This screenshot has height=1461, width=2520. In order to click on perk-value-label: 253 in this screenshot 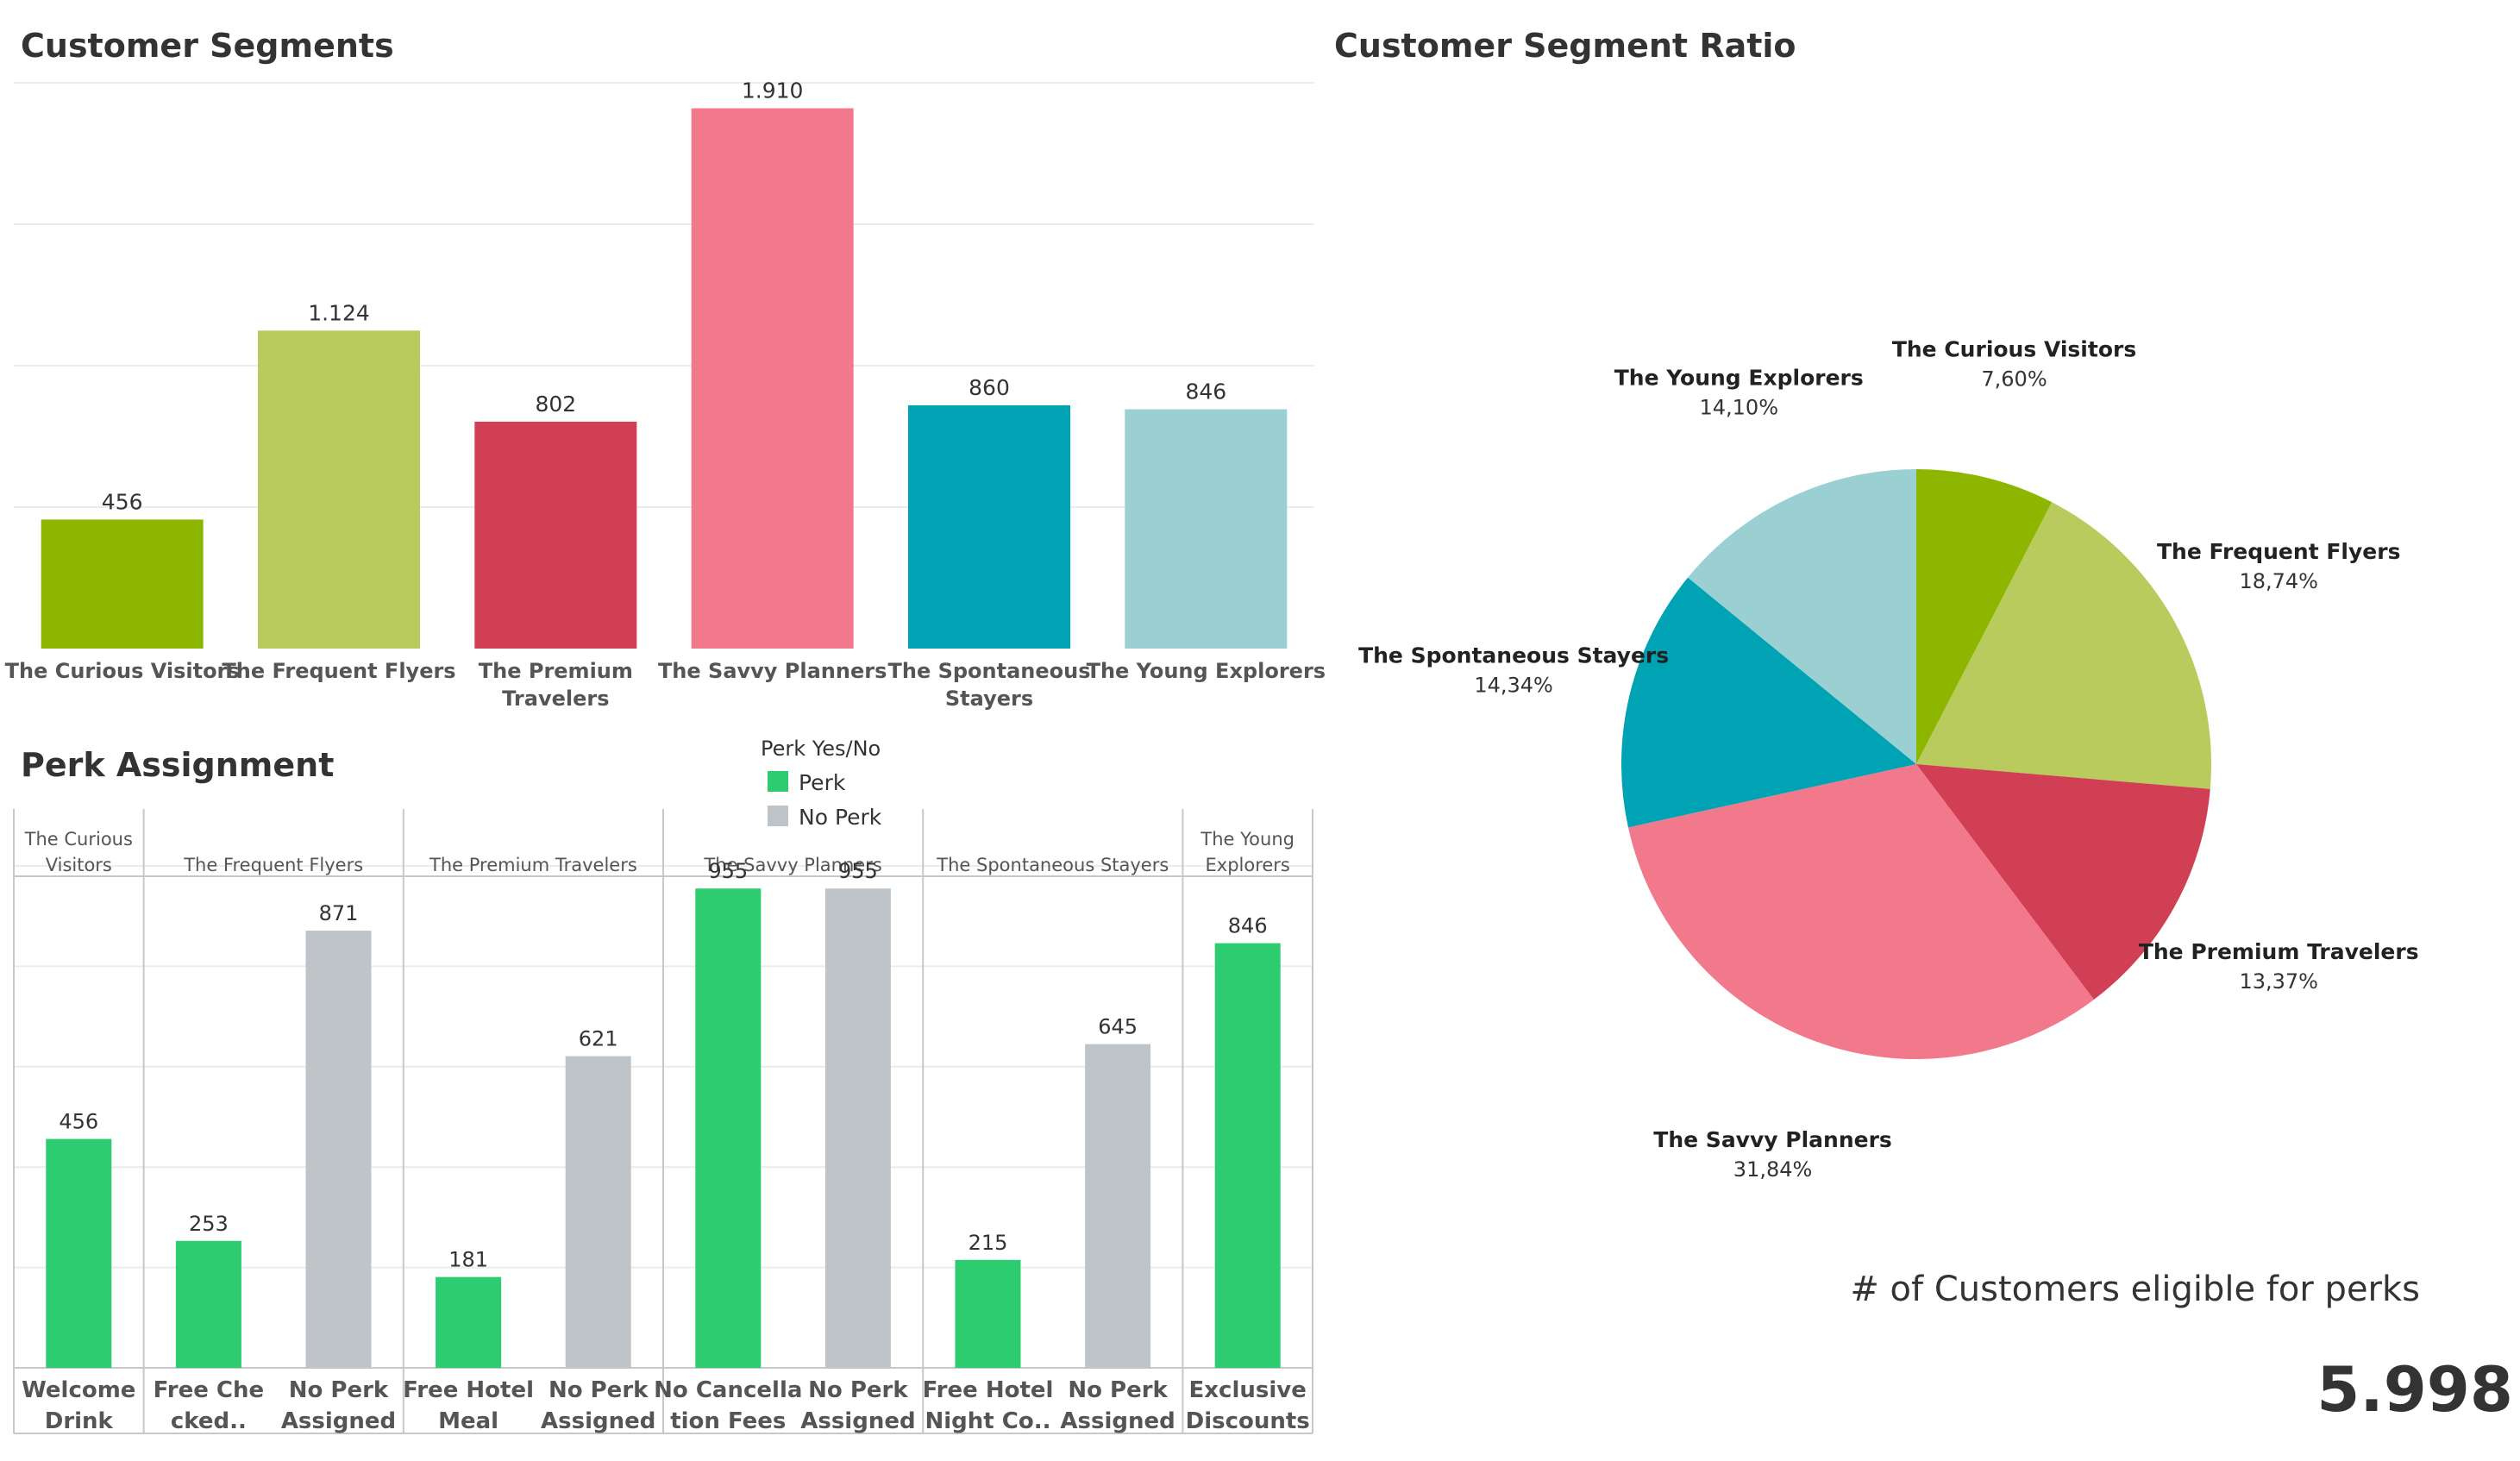, I will do `click(209, 1224)`.